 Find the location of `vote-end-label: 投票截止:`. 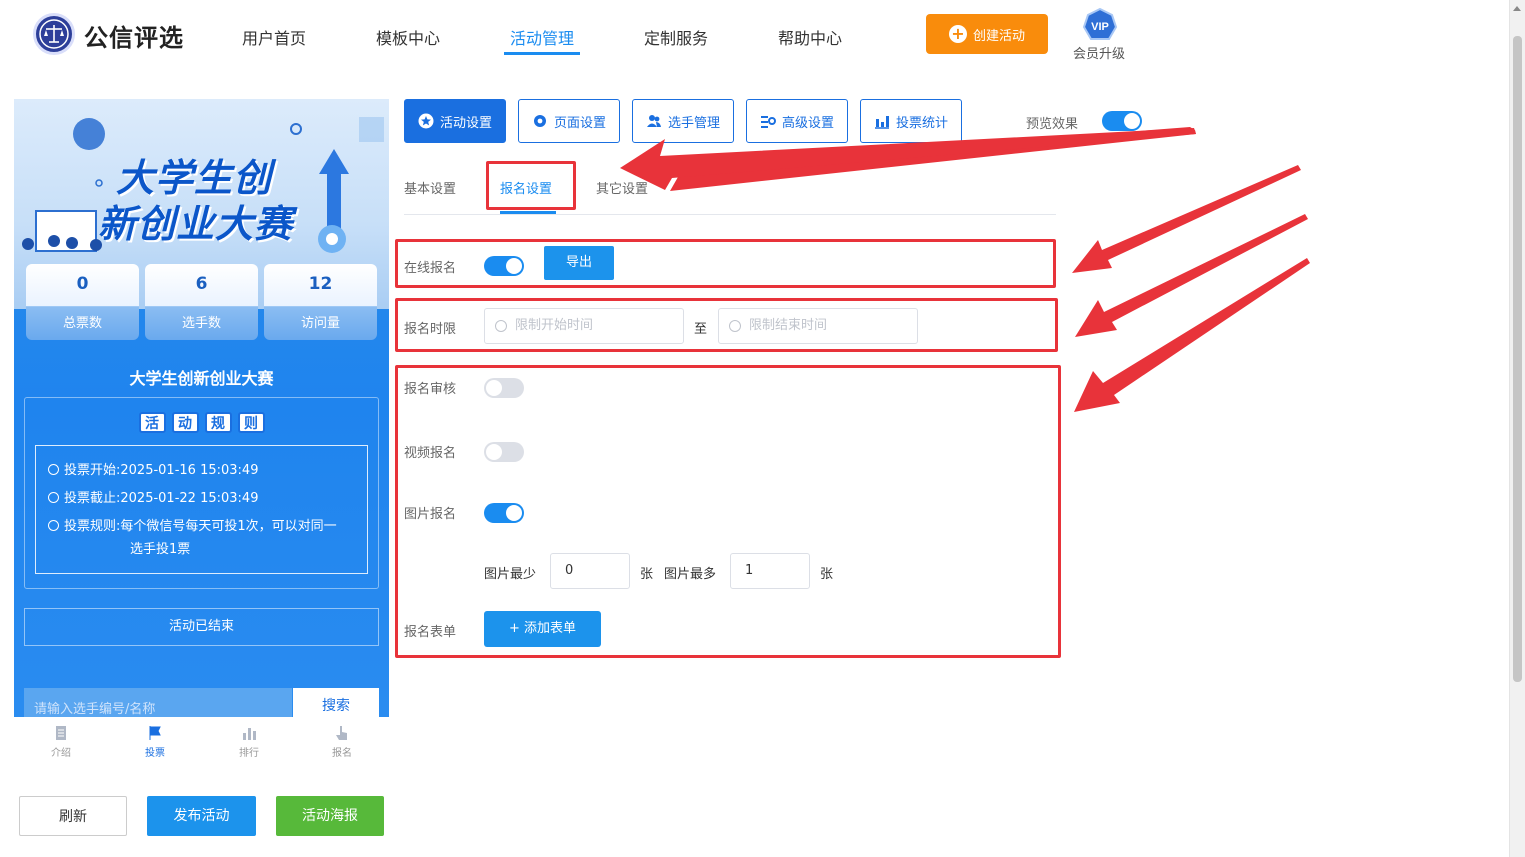

vote-end-label: 投票截止: is located at coordinates (92, 498).